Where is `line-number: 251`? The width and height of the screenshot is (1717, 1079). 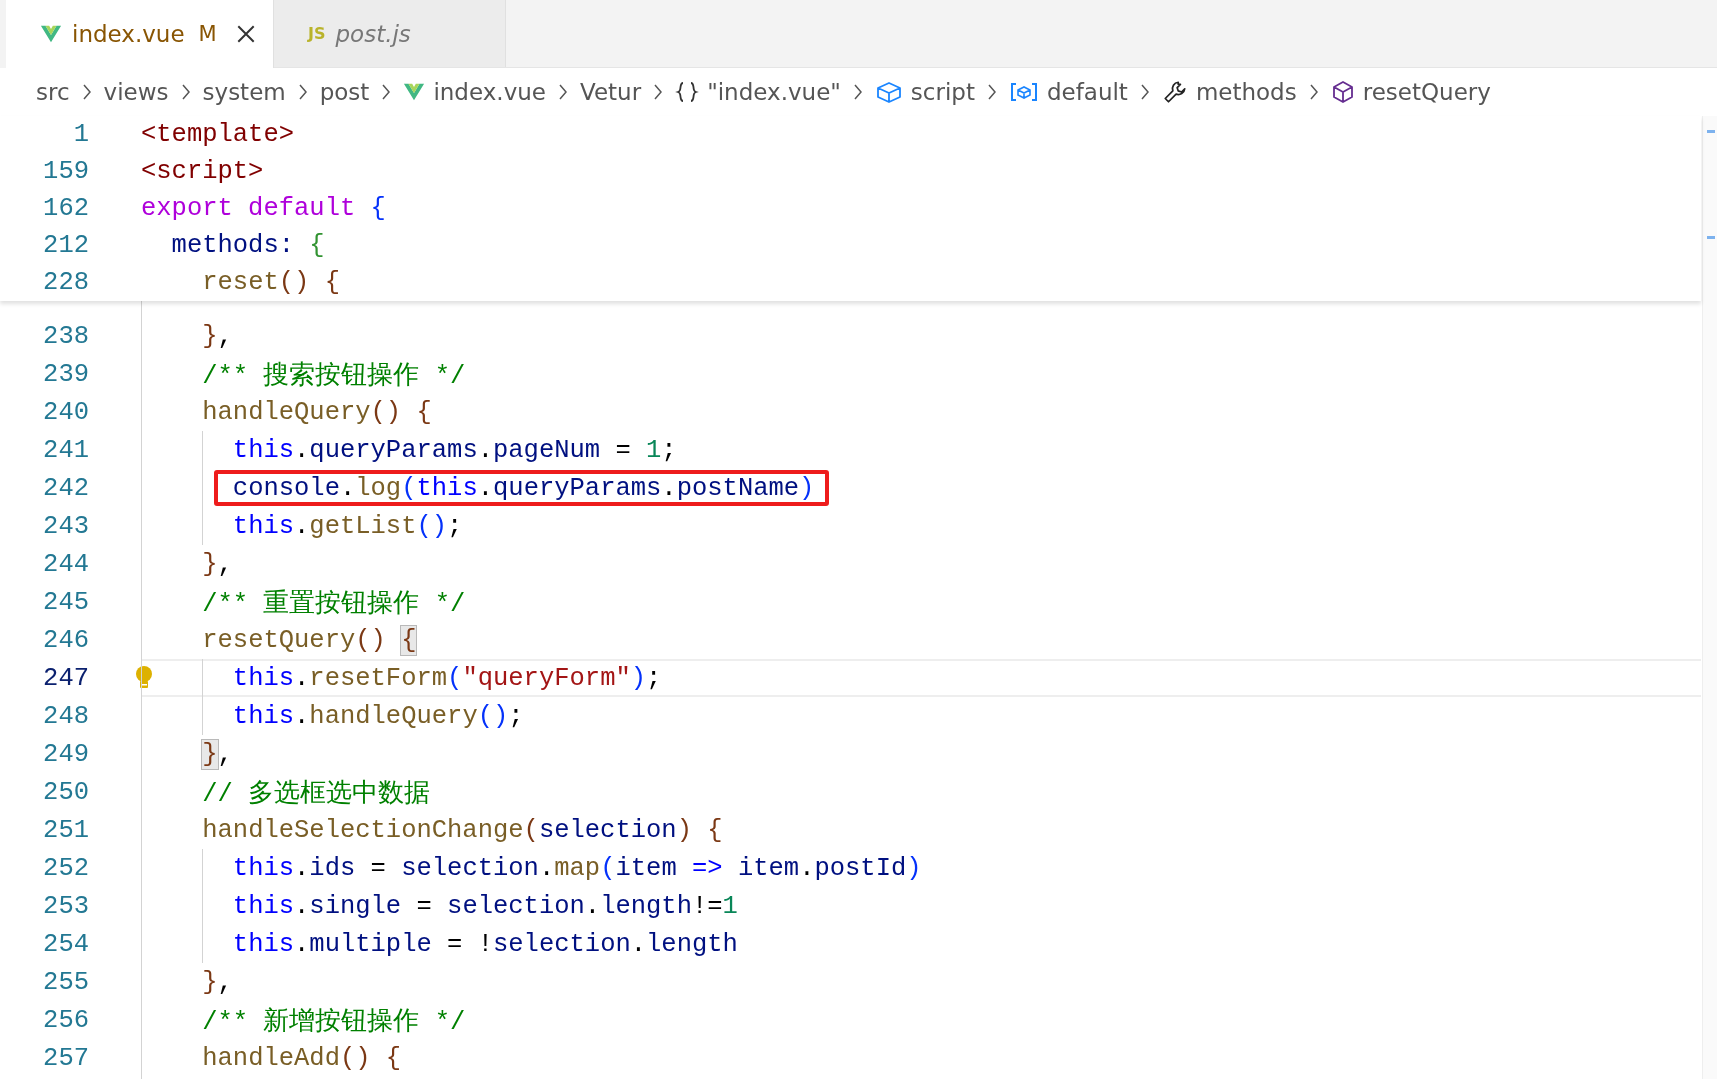
line-number: 251 is located at coordinates (65, 830).